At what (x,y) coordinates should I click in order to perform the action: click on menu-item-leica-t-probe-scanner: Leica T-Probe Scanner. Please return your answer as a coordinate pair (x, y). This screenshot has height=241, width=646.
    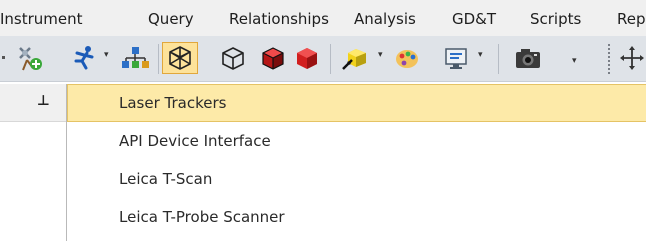
    Looking at the image, I should click on (356, 217).